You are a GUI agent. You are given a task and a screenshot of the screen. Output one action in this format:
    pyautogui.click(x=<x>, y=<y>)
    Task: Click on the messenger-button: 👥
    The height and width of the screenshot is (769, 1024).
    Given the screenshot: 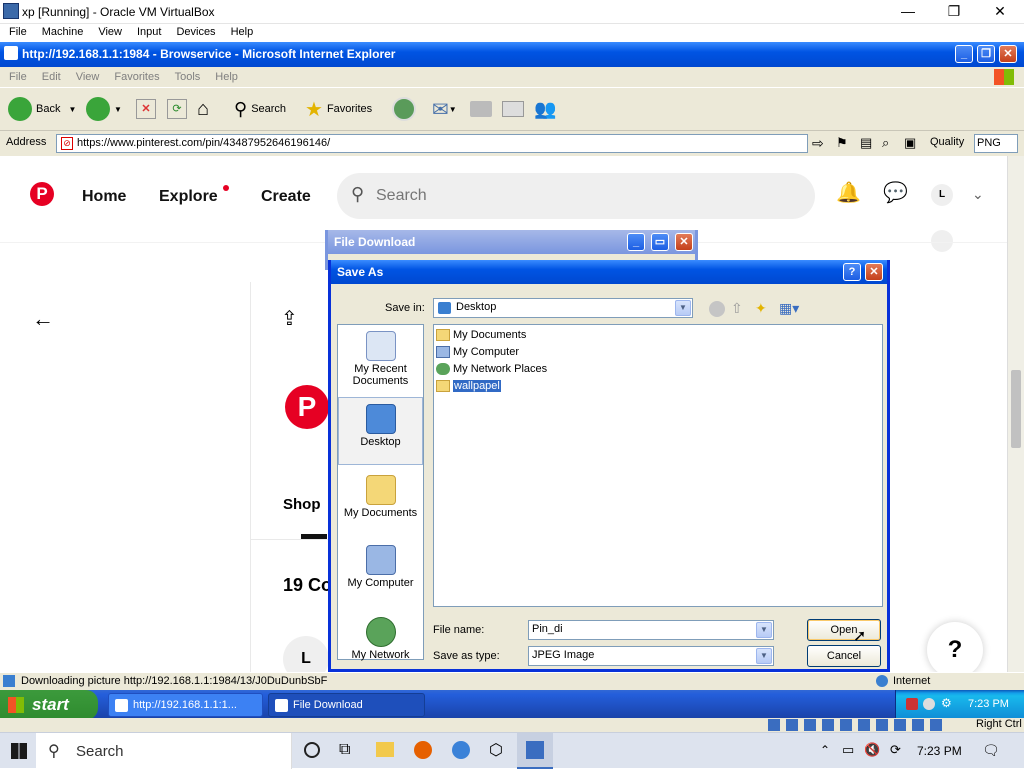 What is the action you would take?
    pyautogui.click(x=545, y=109)
    